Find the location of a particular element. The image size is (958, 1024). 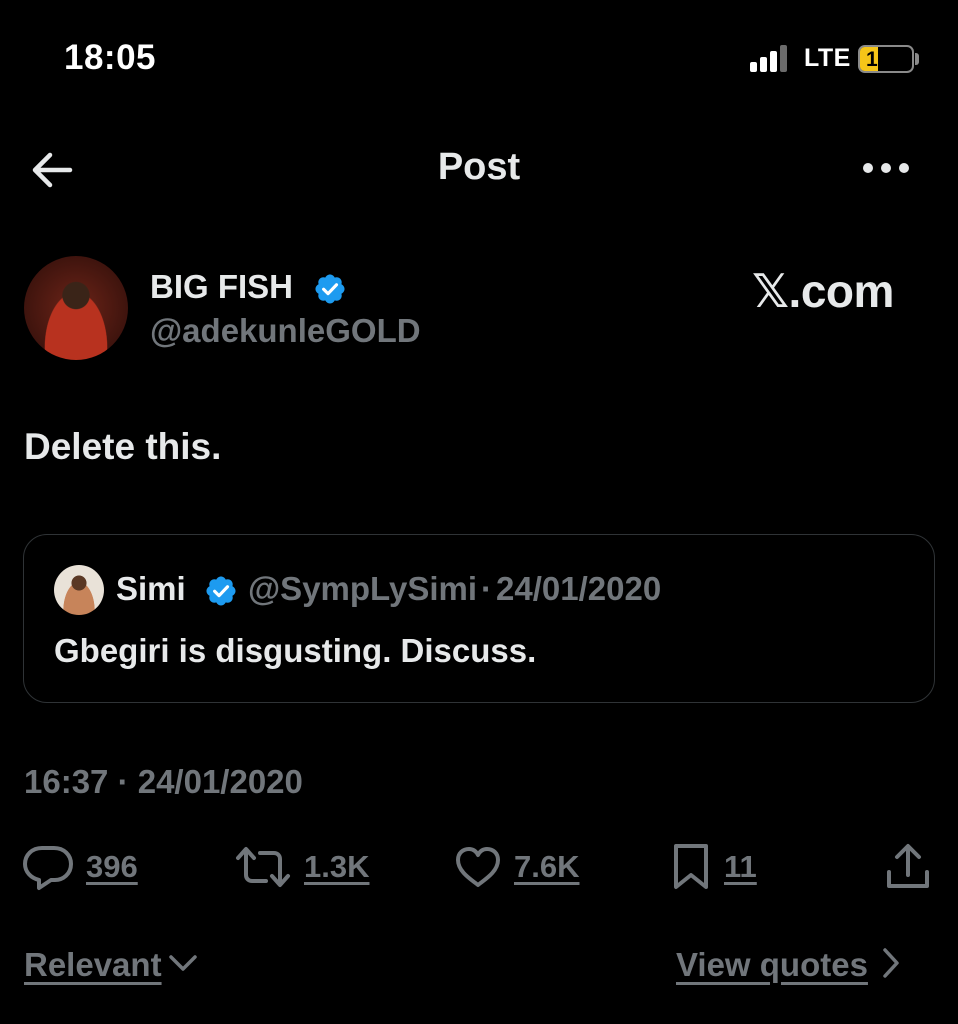

like-button: 7.6K is located at coordinates (516, 867).